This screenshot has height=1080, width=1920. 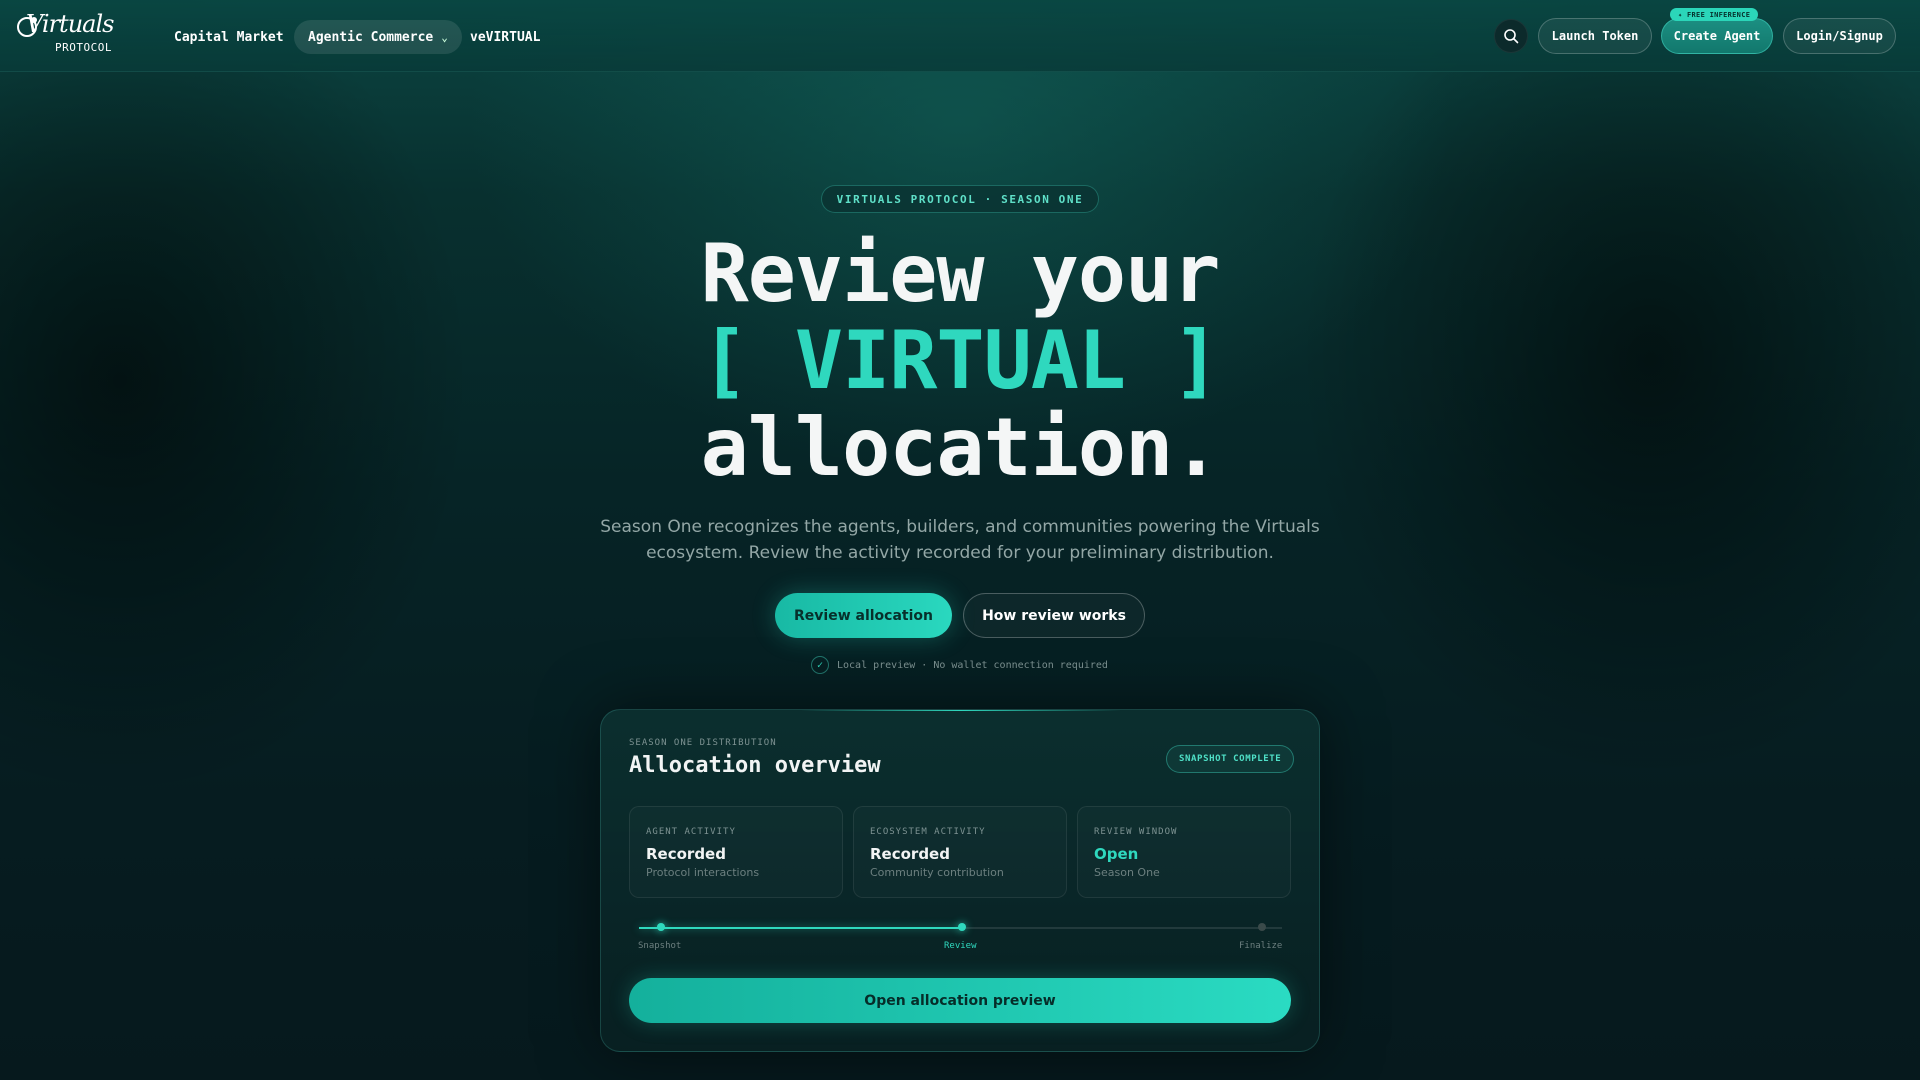 I want to click on nav-link-capital-market: Capital Market, so click(x=229, y=37).